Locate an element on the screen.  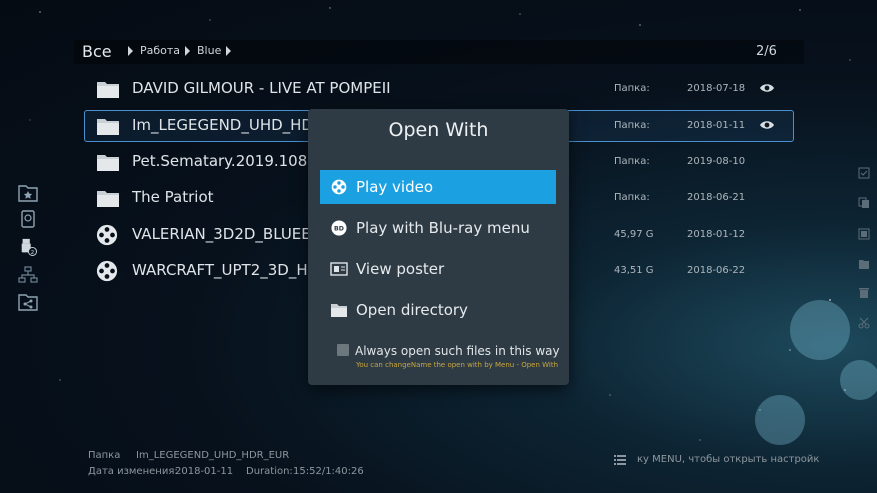
menu-list-icon is located at coordinates (620, 460).